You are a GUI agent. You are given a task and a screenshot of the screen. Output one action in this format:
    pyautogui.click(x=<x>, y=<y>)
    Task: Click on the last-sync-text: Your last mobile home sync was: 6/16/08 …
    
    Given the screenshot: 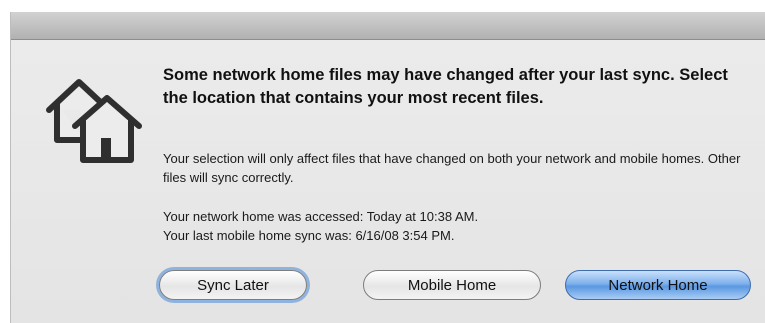 What is the action you would take?
    pyautogui.click(x=309, y=235)
    